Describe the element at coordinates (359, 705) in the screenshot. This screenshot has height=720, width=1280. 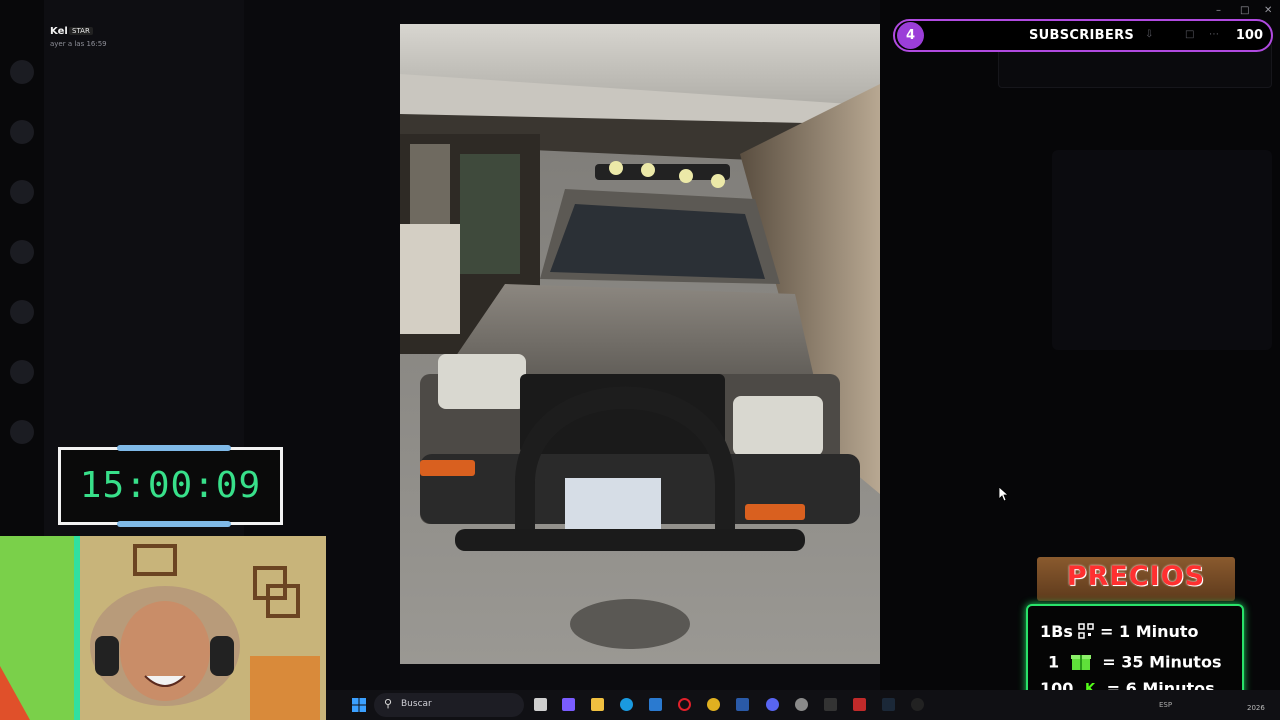
I see `windows-start-icon` at that location.